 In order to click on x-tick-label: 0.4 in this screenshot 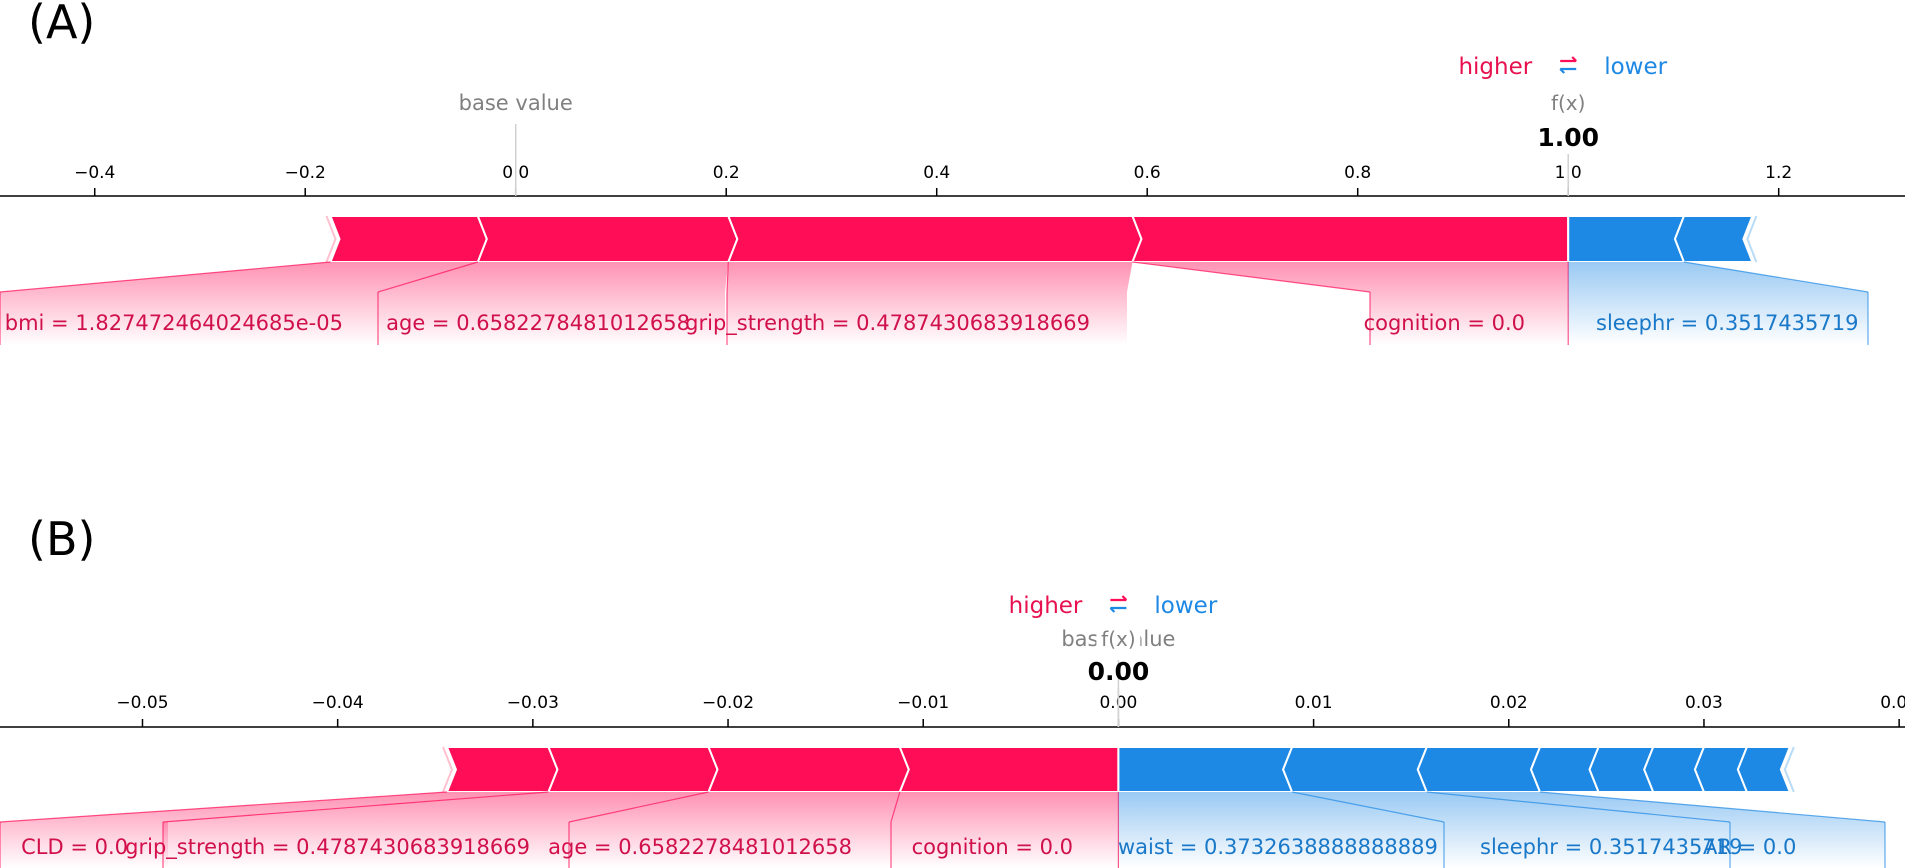, I will do `click(936, 173)`.